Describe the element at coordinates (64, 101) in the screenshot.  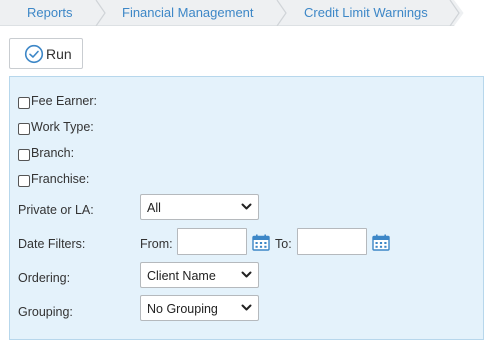
I see `fee-earner-label: Fee Earner:` at that location.